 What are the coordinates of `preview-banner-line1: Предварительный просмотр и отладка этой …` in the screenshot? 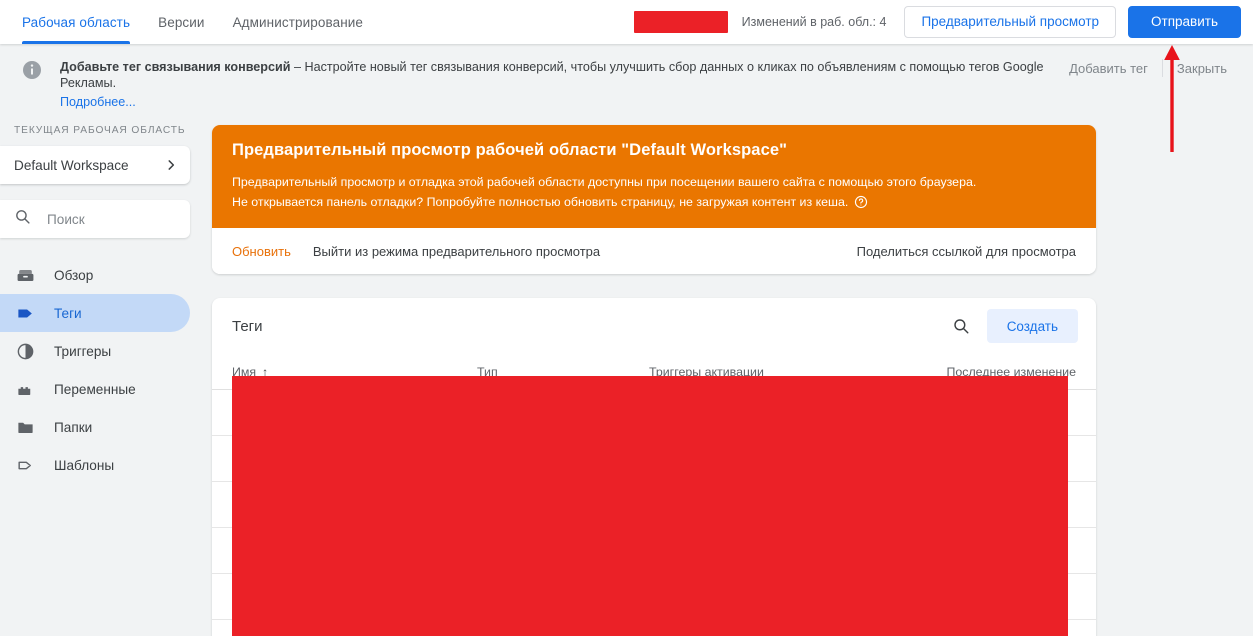 It's located at (654, 182).